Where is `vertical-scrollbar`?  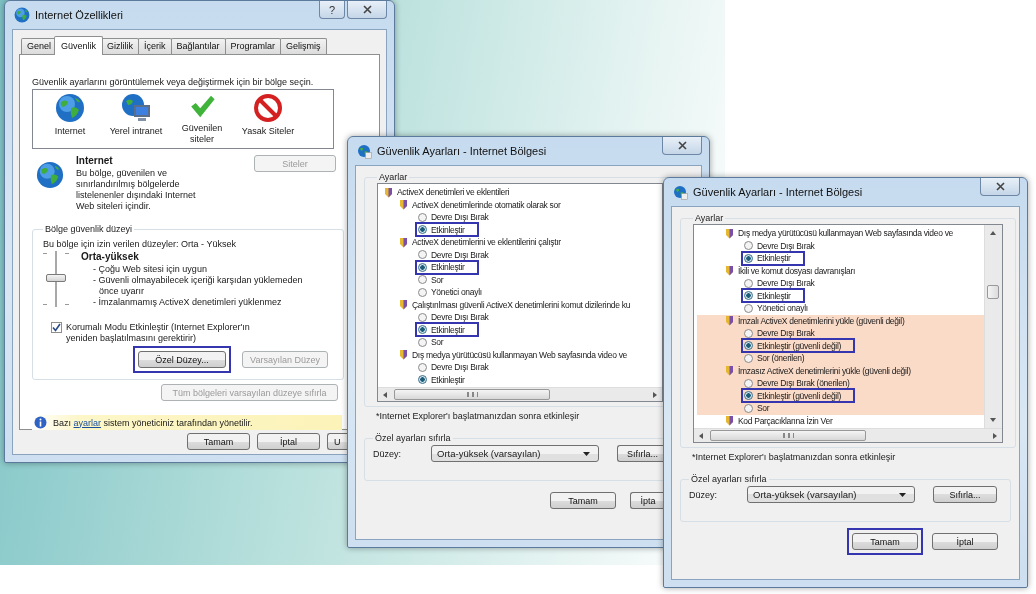 vertical-scrollbar is located at coordinates (993, 326).